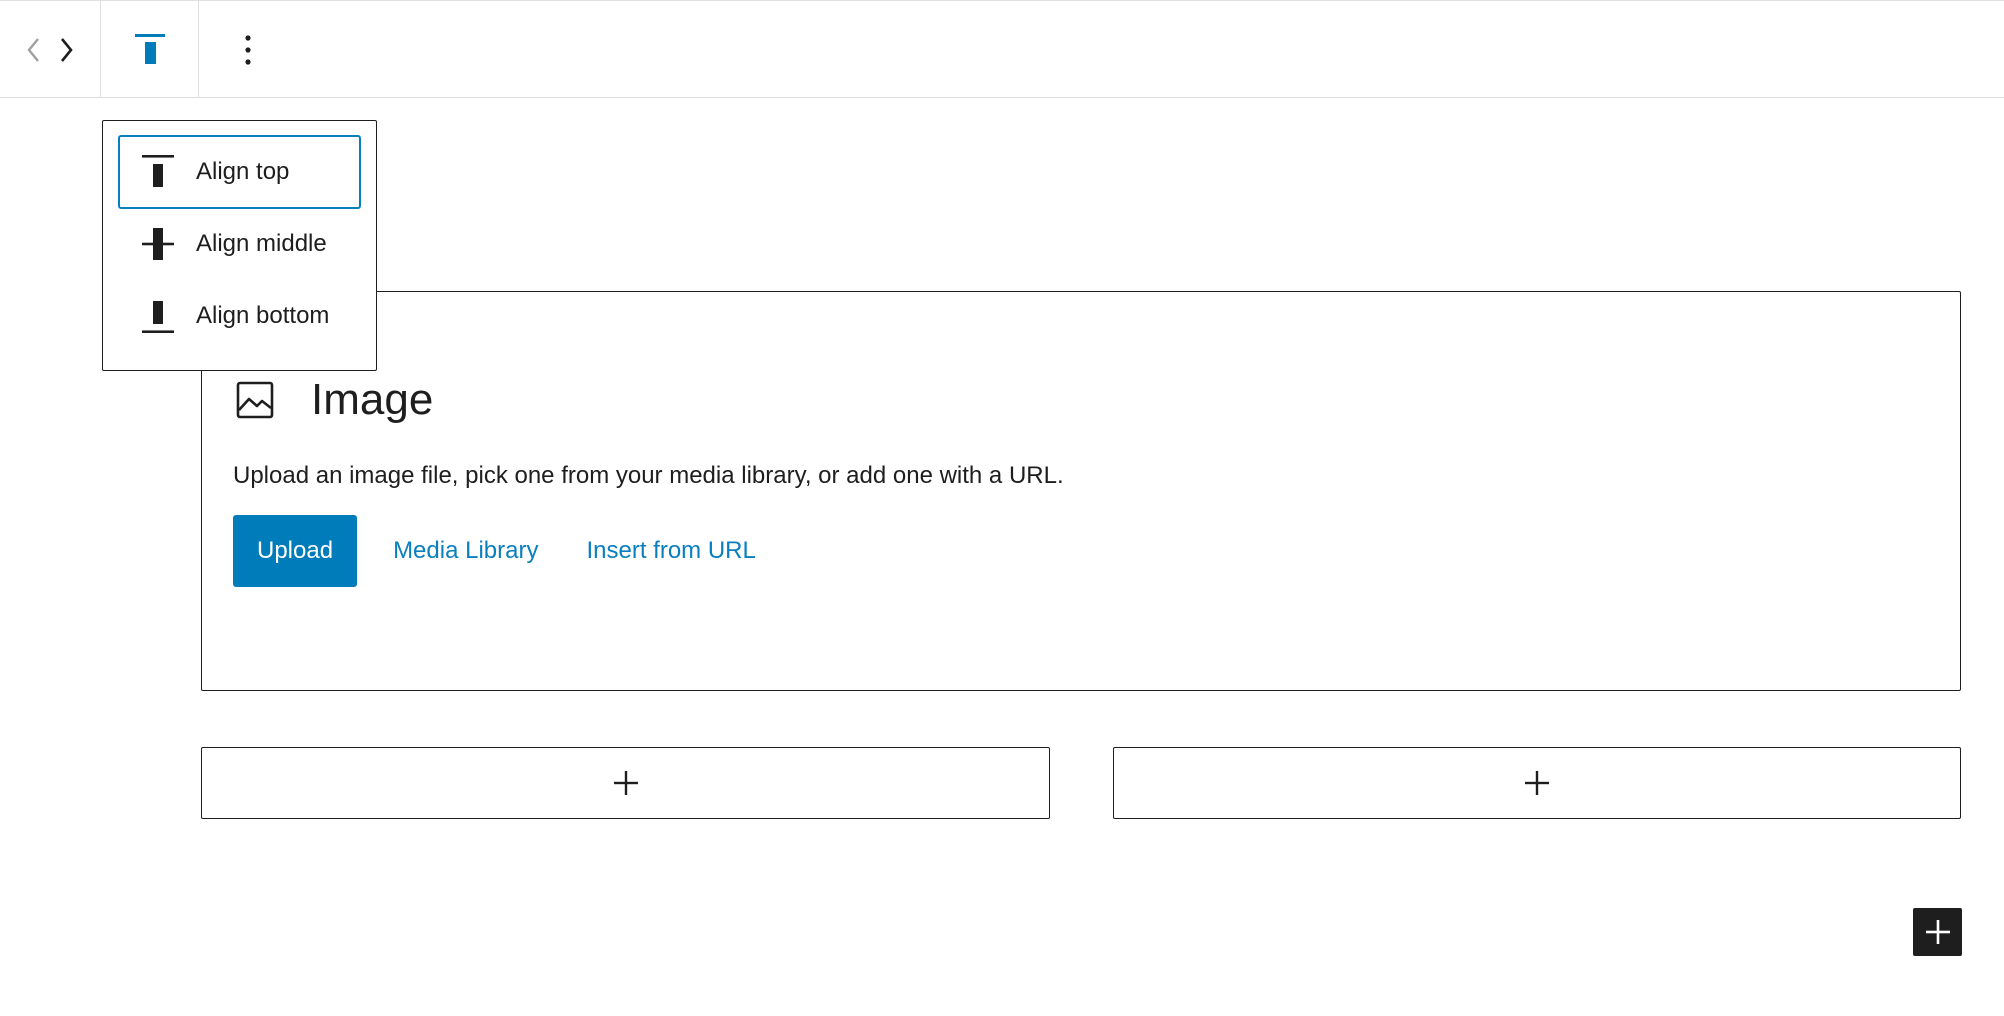 This screenshot has width=2004, height=1016. I want to click on more-vertical-icon, so click(248, 49).